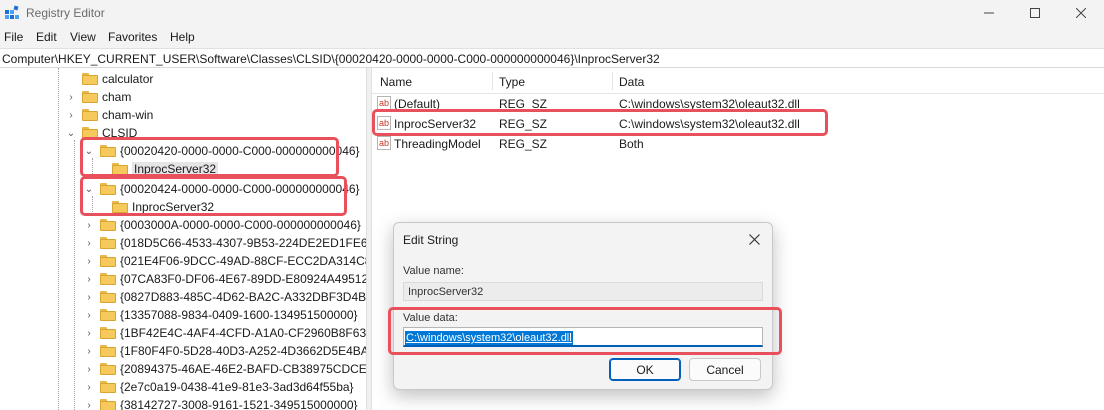 The height and width of the screenshot is (410, 1104). Describe the element at coordinates (552, 37) in the screenshot. I see `menu-bar: File Edit View Favorites Help` at that location.